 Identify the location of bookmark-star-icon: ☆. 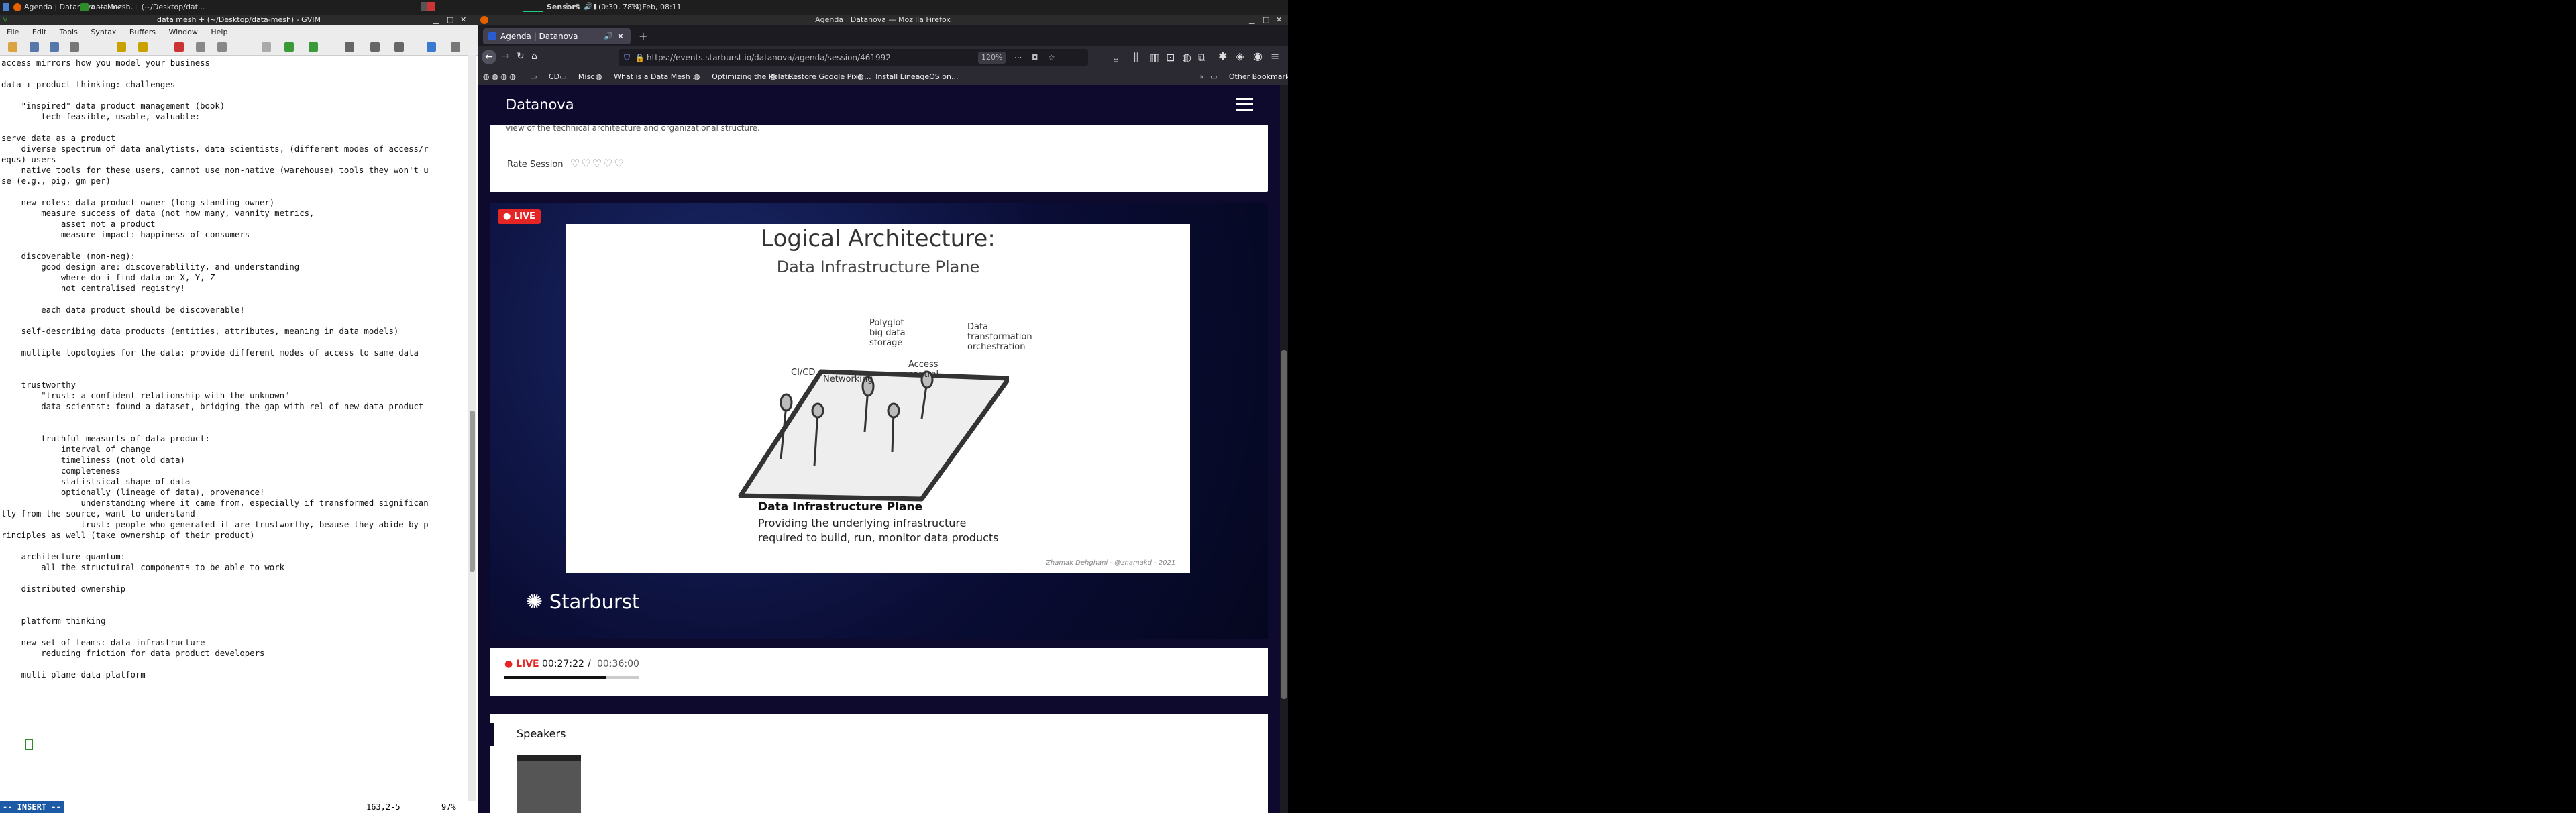
(1051, 57).